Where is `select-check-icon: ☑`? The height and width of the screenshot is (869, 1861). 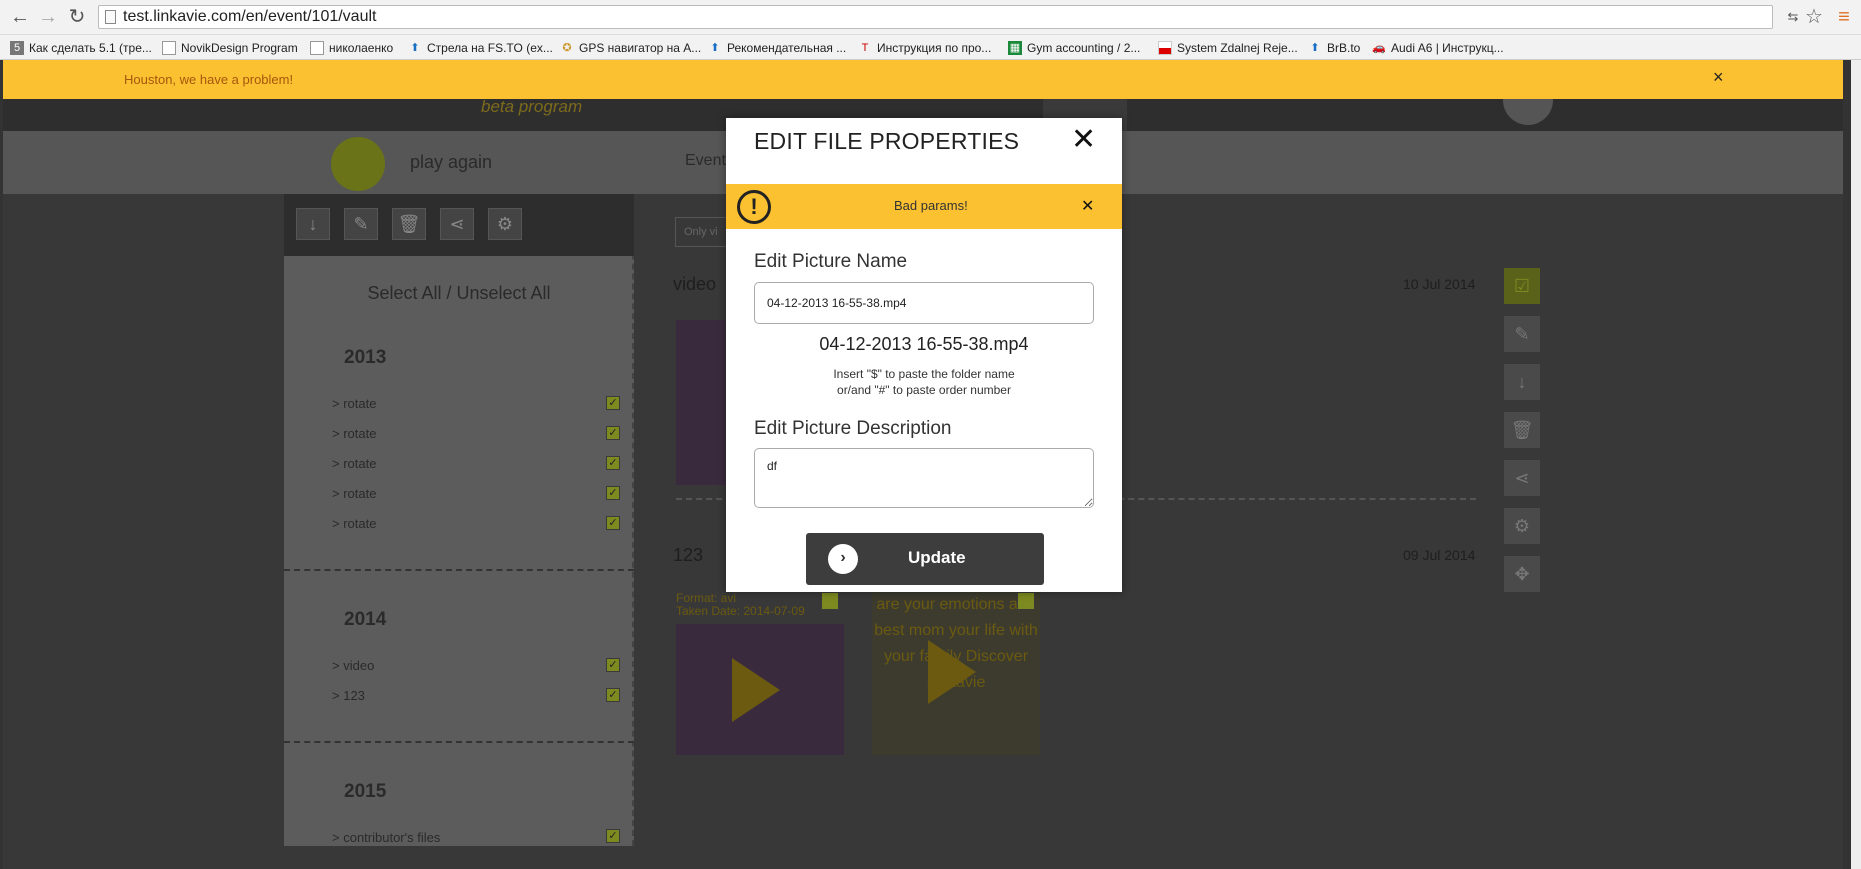
select-check-icon: ☑ is located at coordinates (1522, 286).